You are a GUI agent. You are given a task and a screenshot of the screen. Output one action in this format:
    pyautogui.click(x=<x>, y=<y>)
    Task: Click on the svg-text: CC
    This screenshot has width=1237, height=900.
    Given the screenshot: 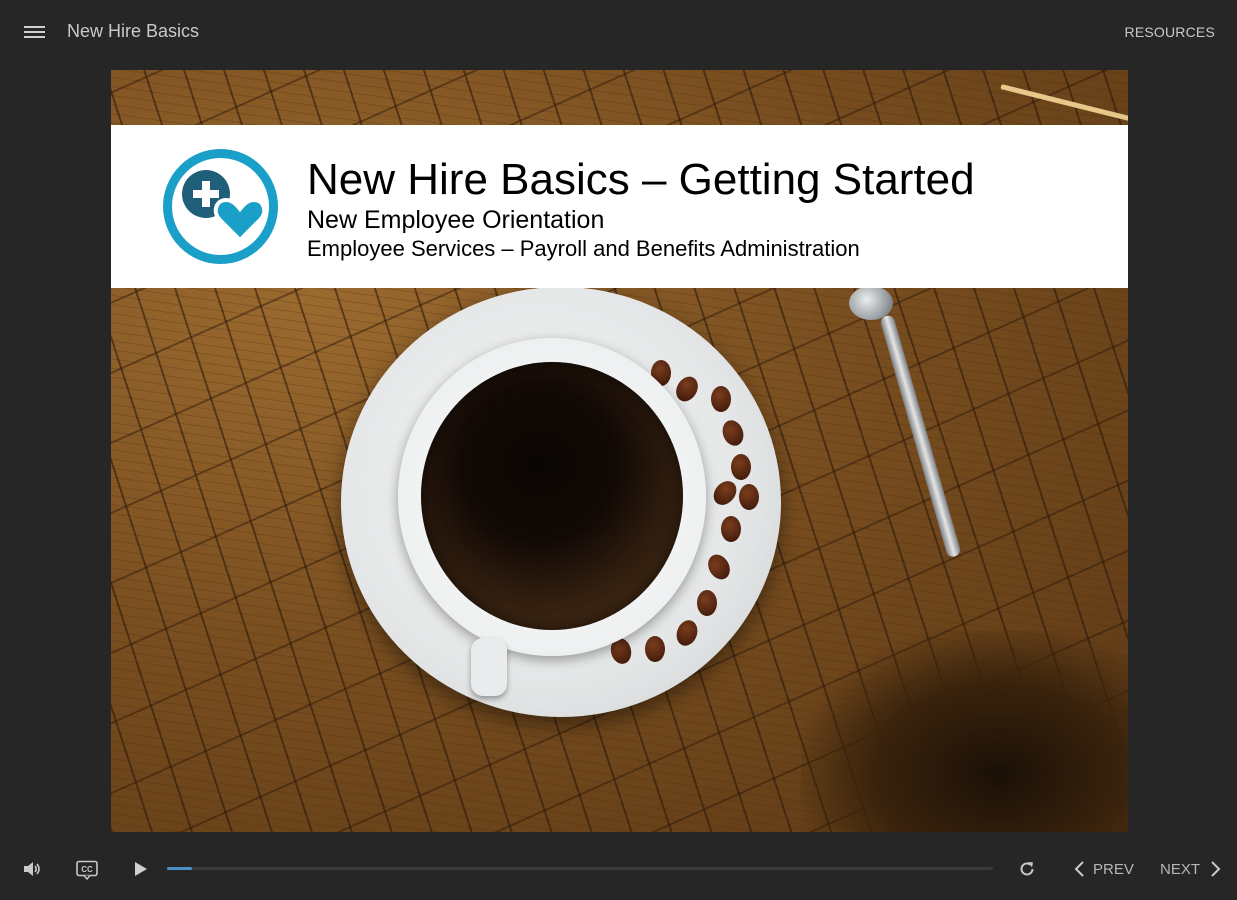 What is the action you would take?
    pyautogui.click(x=87, y=869)
    